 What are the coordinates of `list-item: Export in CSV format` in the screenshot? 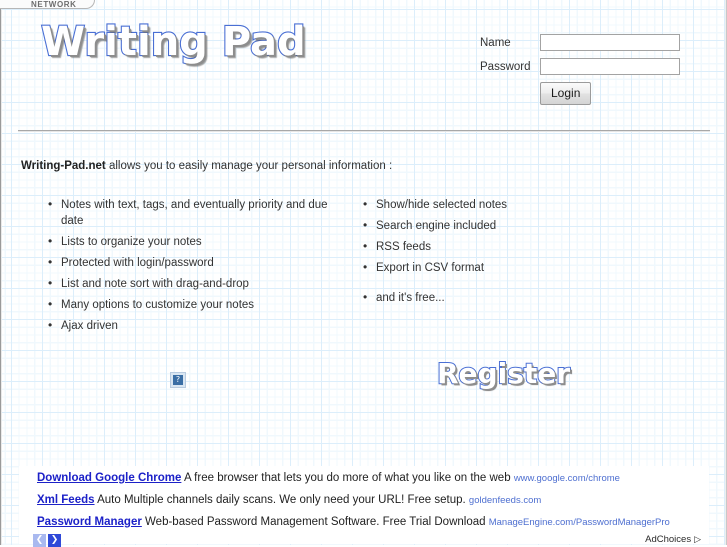 It's located at (510, 268).